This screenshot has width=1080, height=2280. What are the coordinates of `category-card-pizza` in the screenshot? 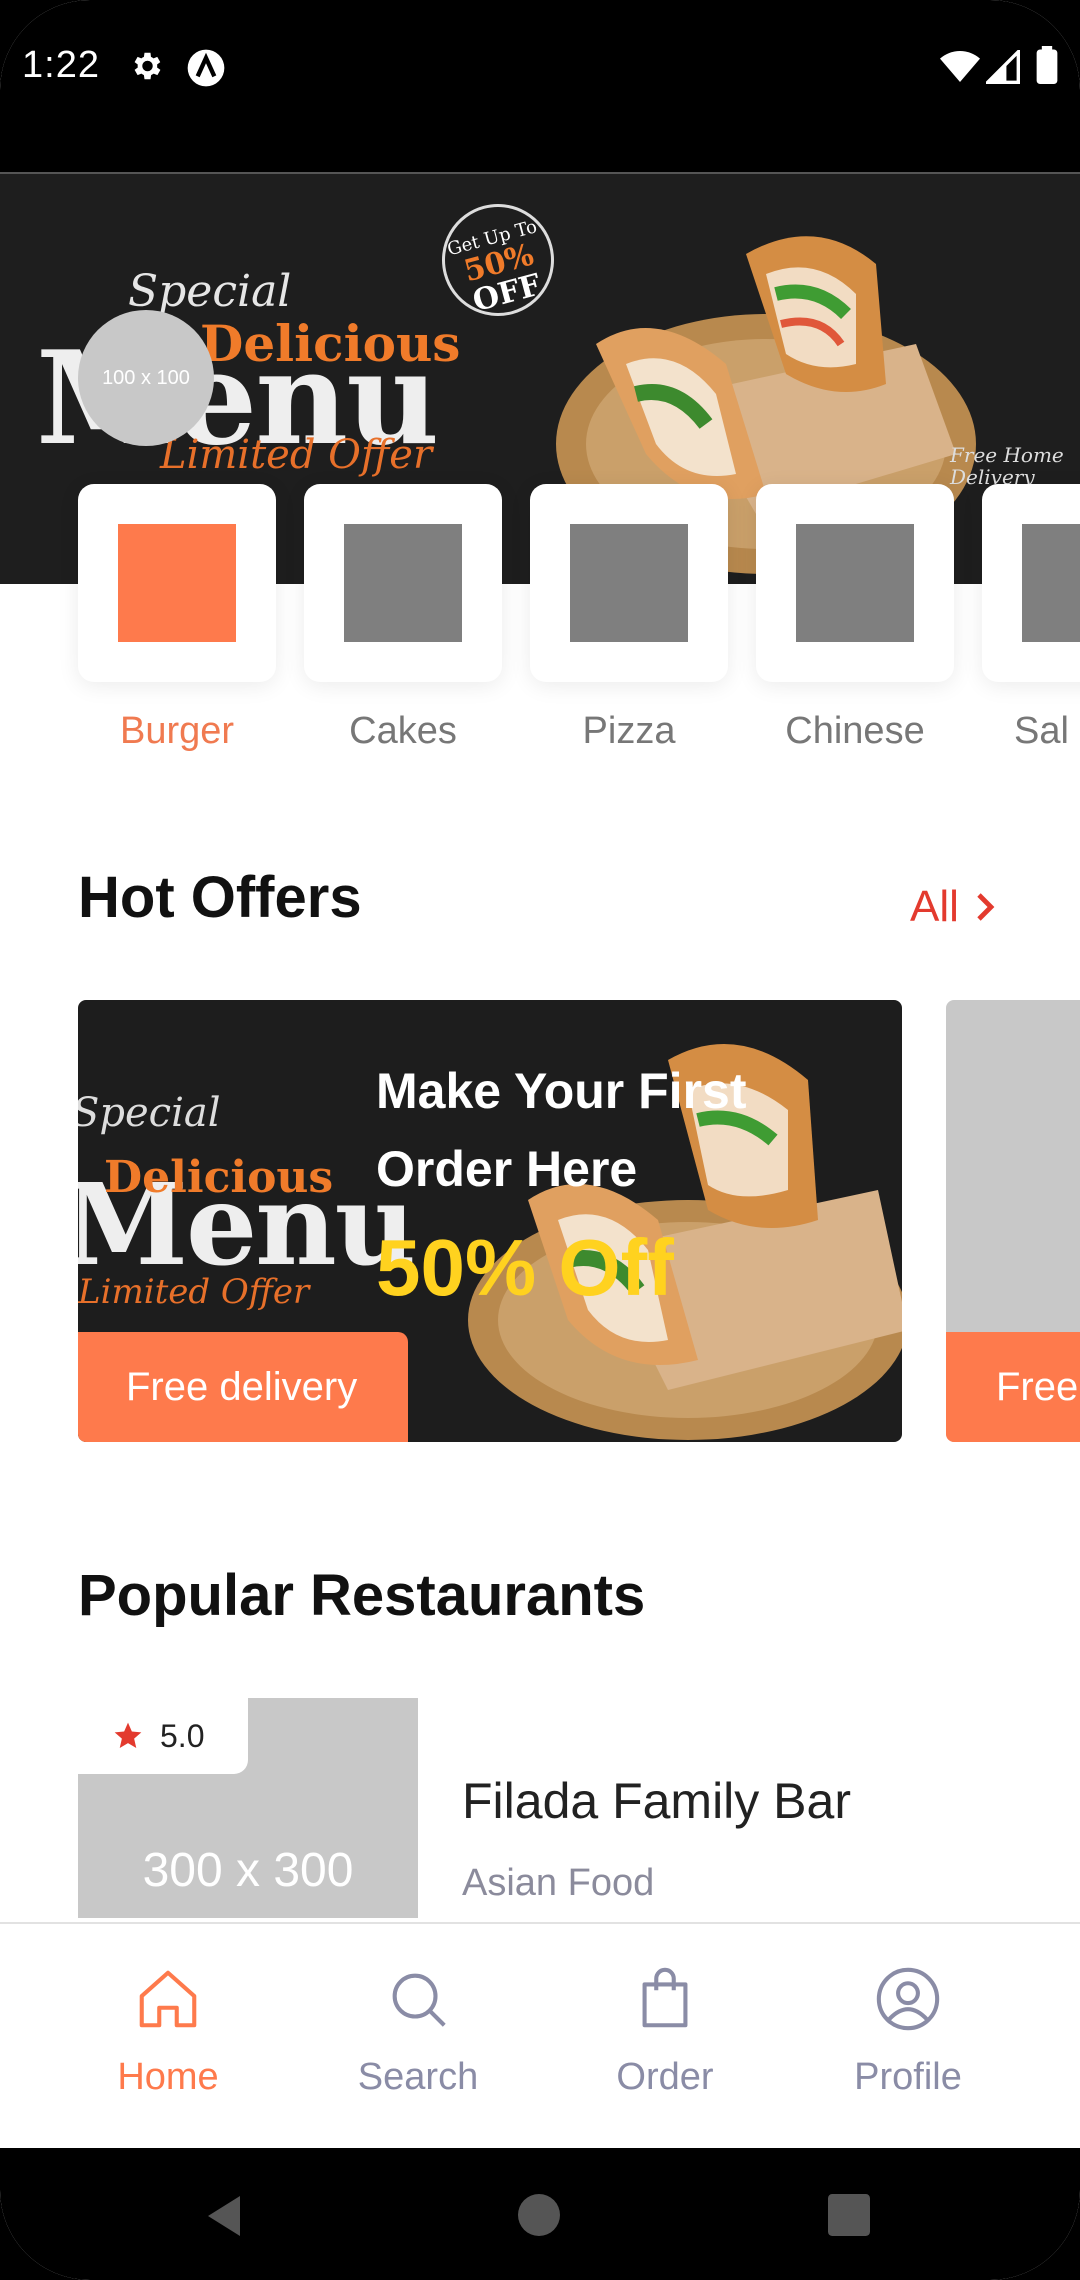 It's located at (629, 583).